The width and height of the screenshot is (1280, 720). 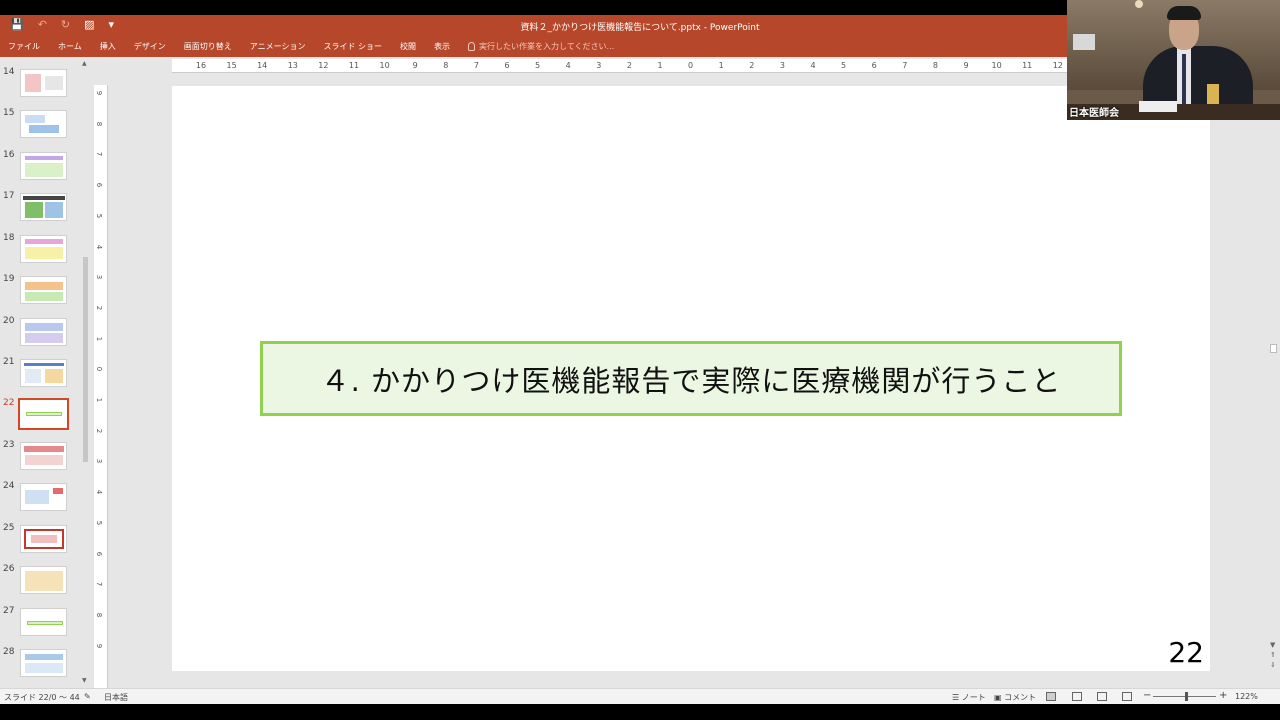 I want to click on thumbnail-slide-19: 19, so click(x=40, y=293).